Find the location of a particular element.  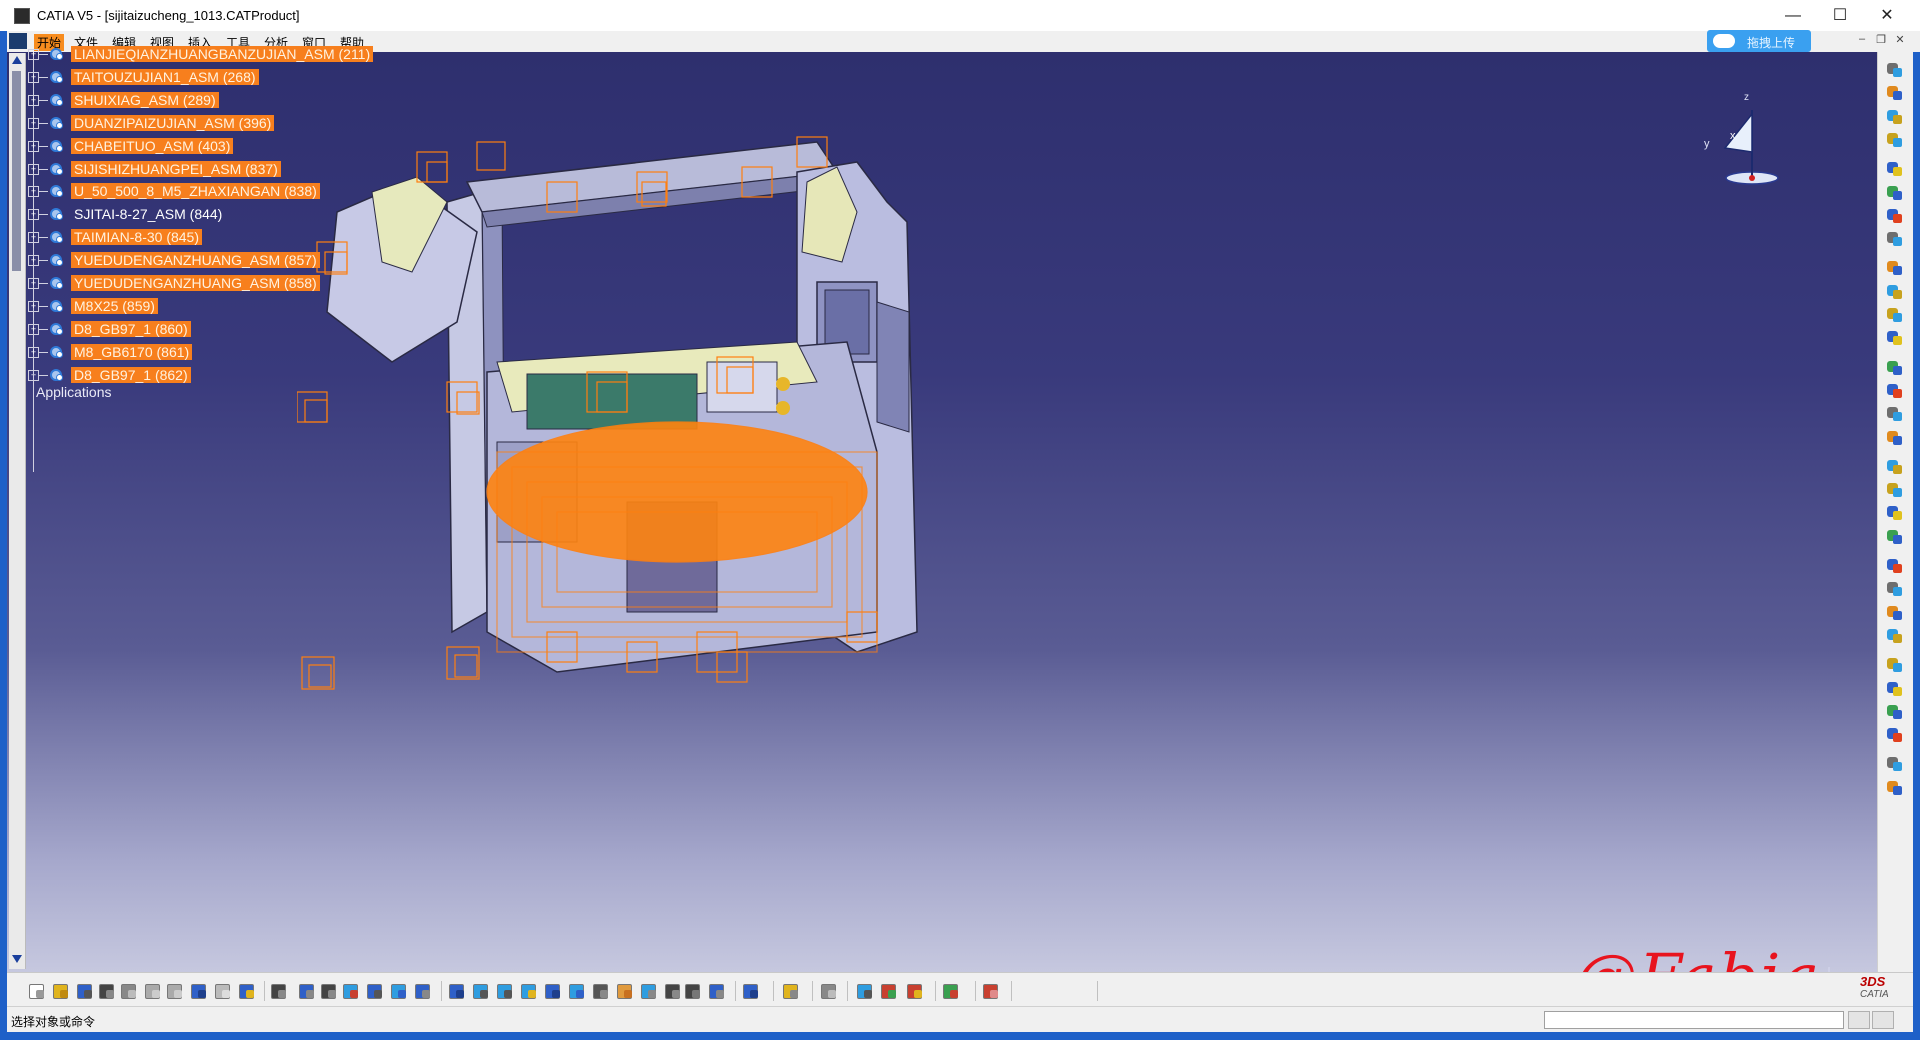

tree-node-label: SIJISHIZHUANGPEI_ASM (837) is located at coordinates (176, 168).